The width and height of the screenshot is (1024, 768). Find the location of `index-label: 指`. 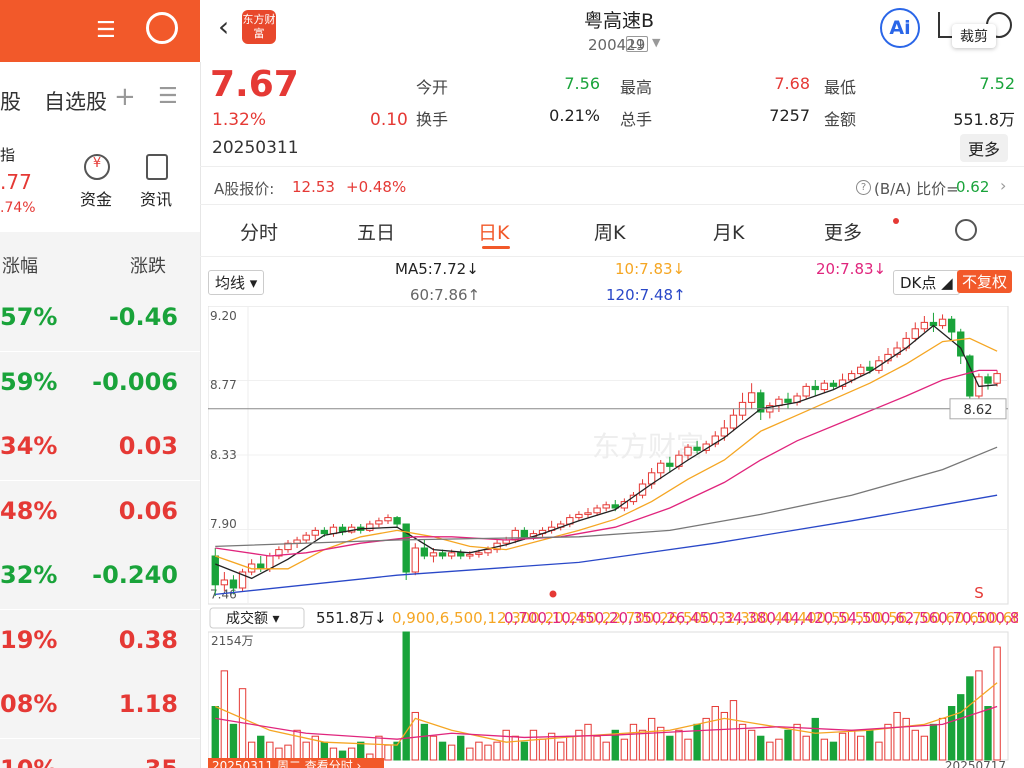

index-label: 指 is located at coordinates (8, 155).